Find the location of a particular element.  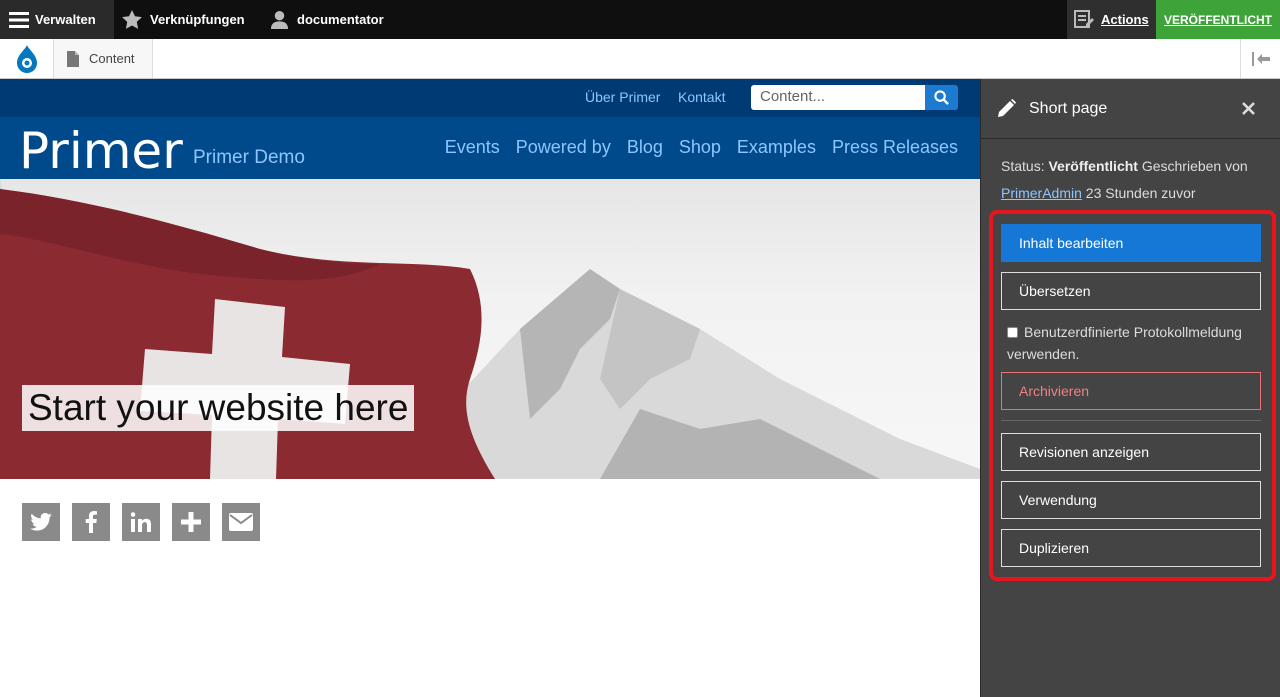

usage-button: Verwendung is located at coordinates (1131, 500).